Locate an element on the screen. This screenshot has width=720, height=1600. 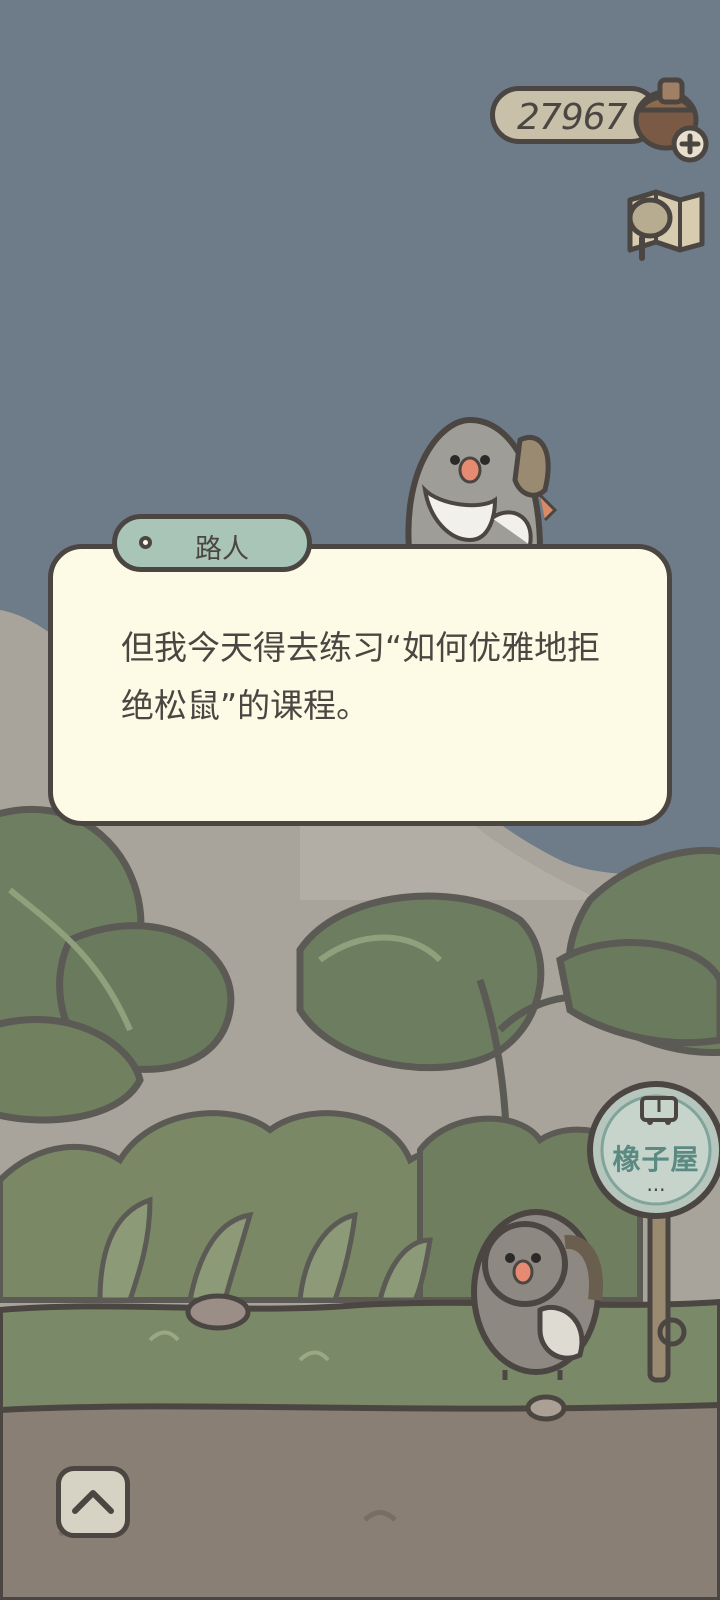
expand-button is located at coordinates (93, 1502).